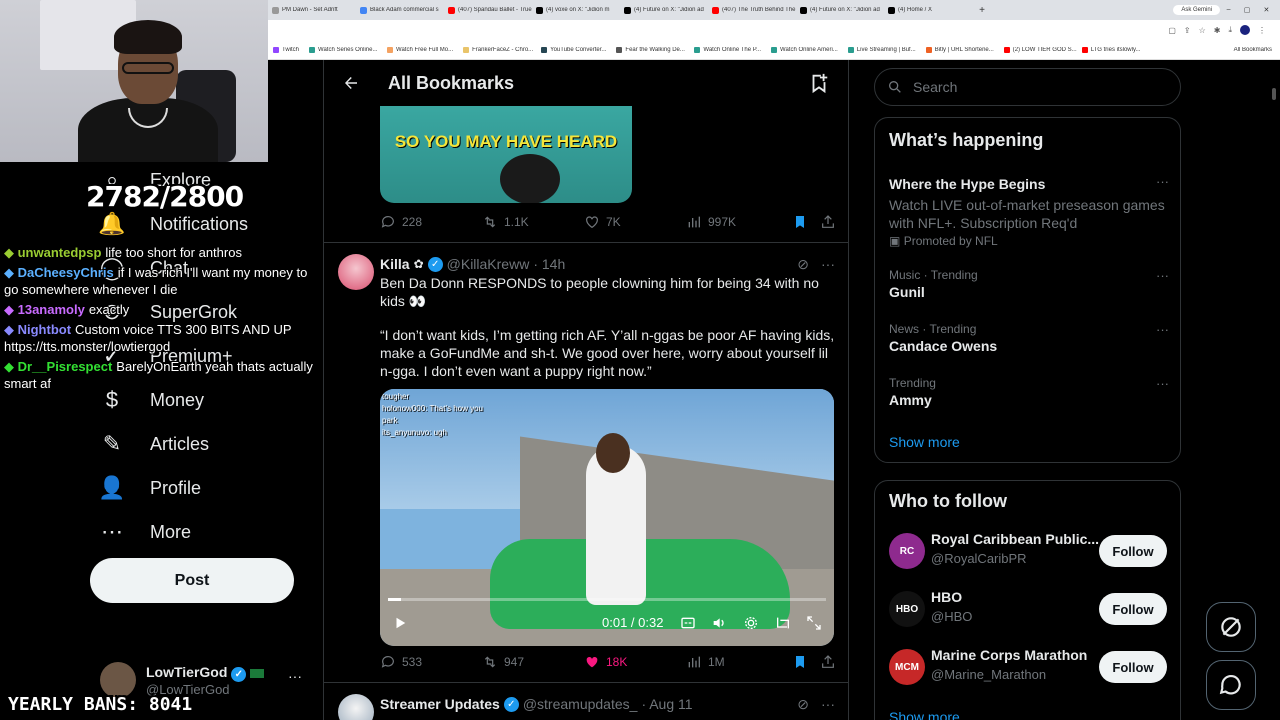 This screenshot has width=1280, height=720. I want to click on profile-avatar-icon, so click(1245, 30).